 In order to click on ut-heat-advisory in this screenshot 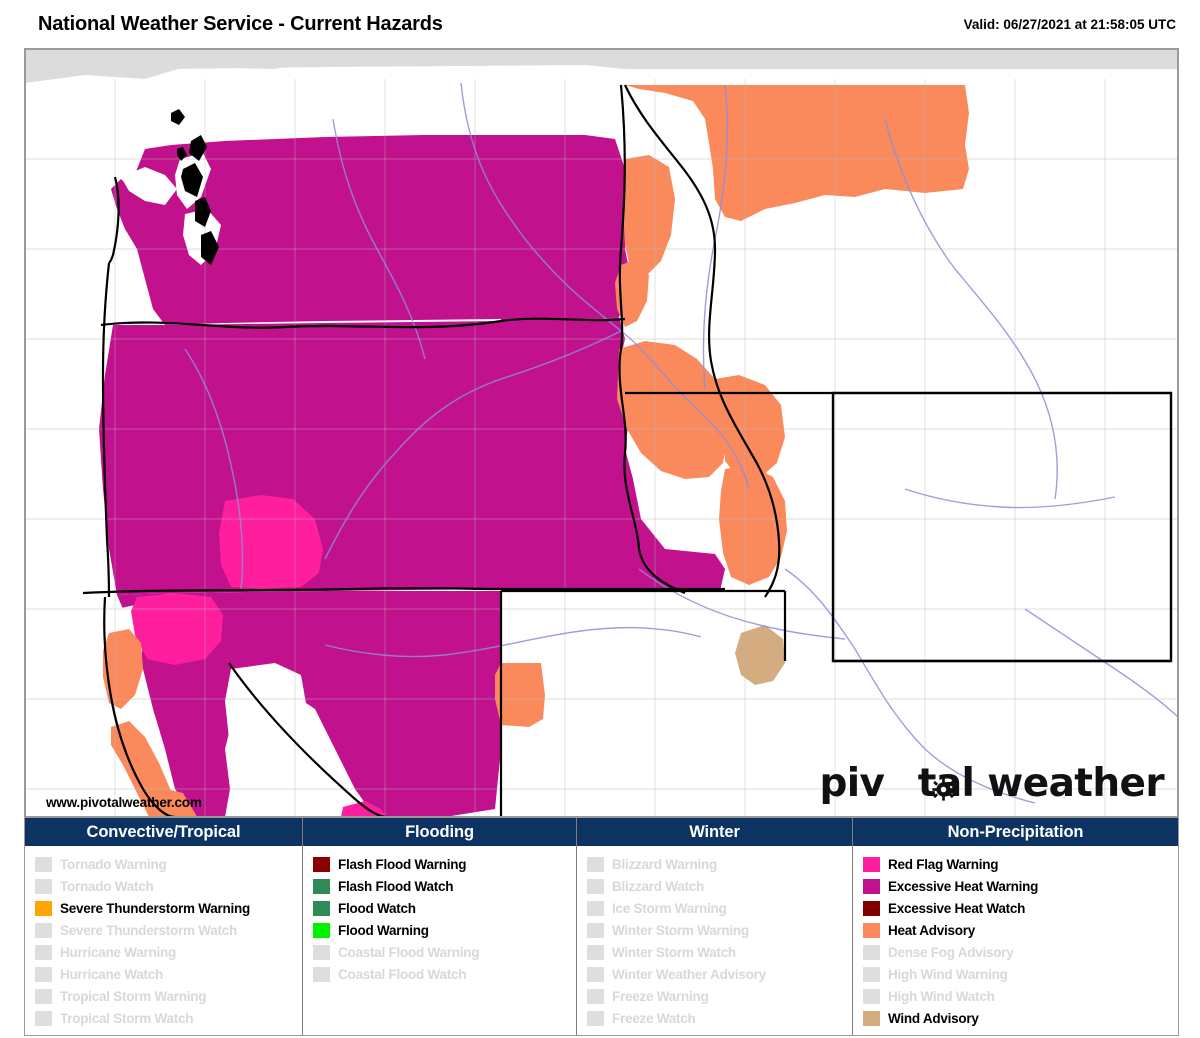, I will do `click(520, 695)`.